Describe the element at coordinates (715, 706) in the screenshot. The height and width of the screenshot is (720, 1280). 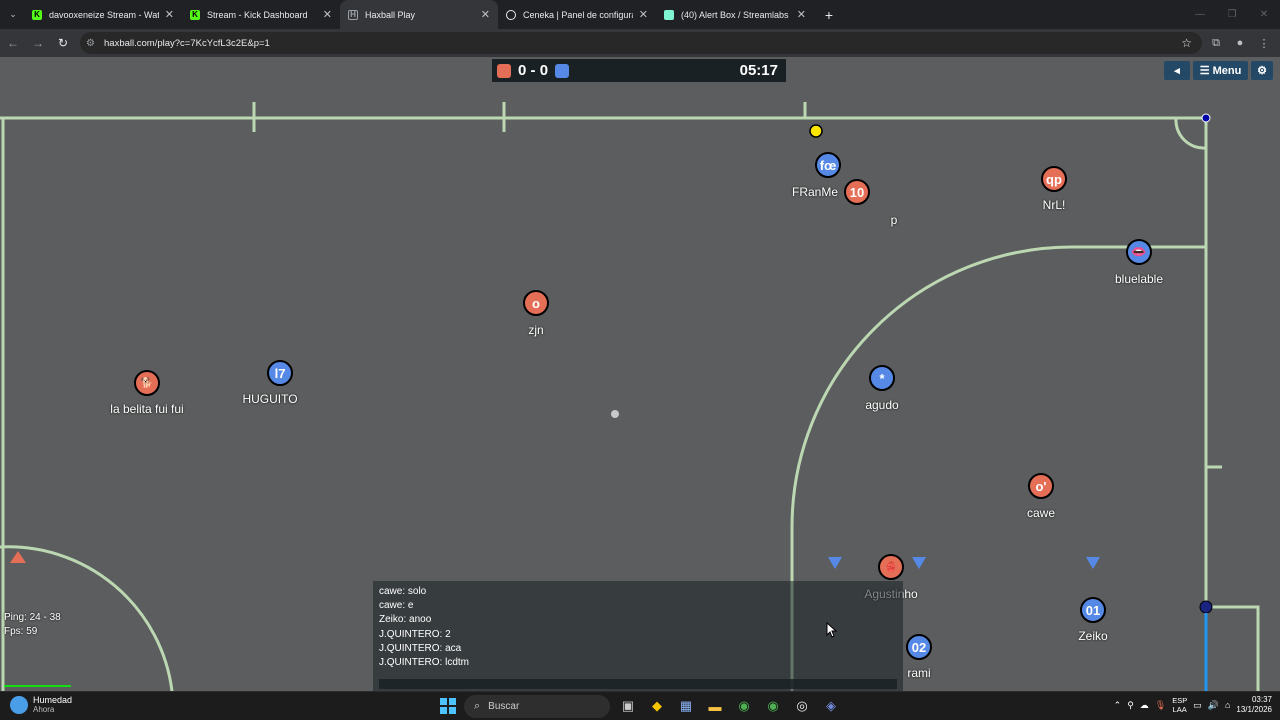
I see `file-explorer-icon: ▬` at that location.